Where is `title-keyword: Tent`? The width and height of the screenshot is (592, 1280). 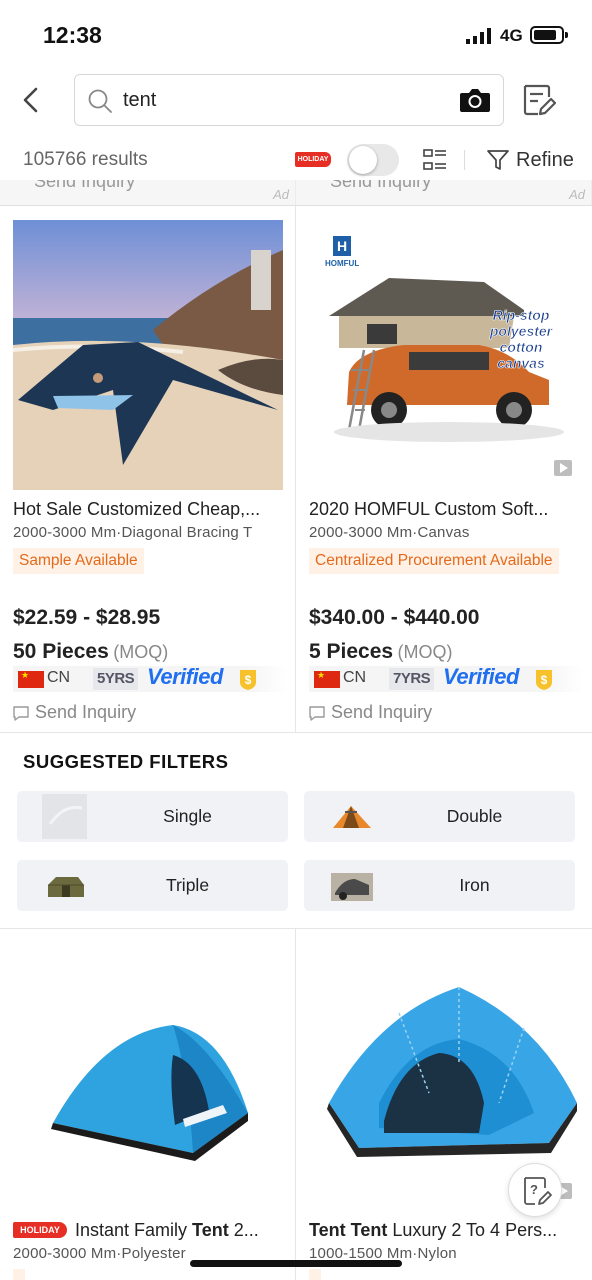 title-keyword: Tent is located at coordinates (210, 1230).